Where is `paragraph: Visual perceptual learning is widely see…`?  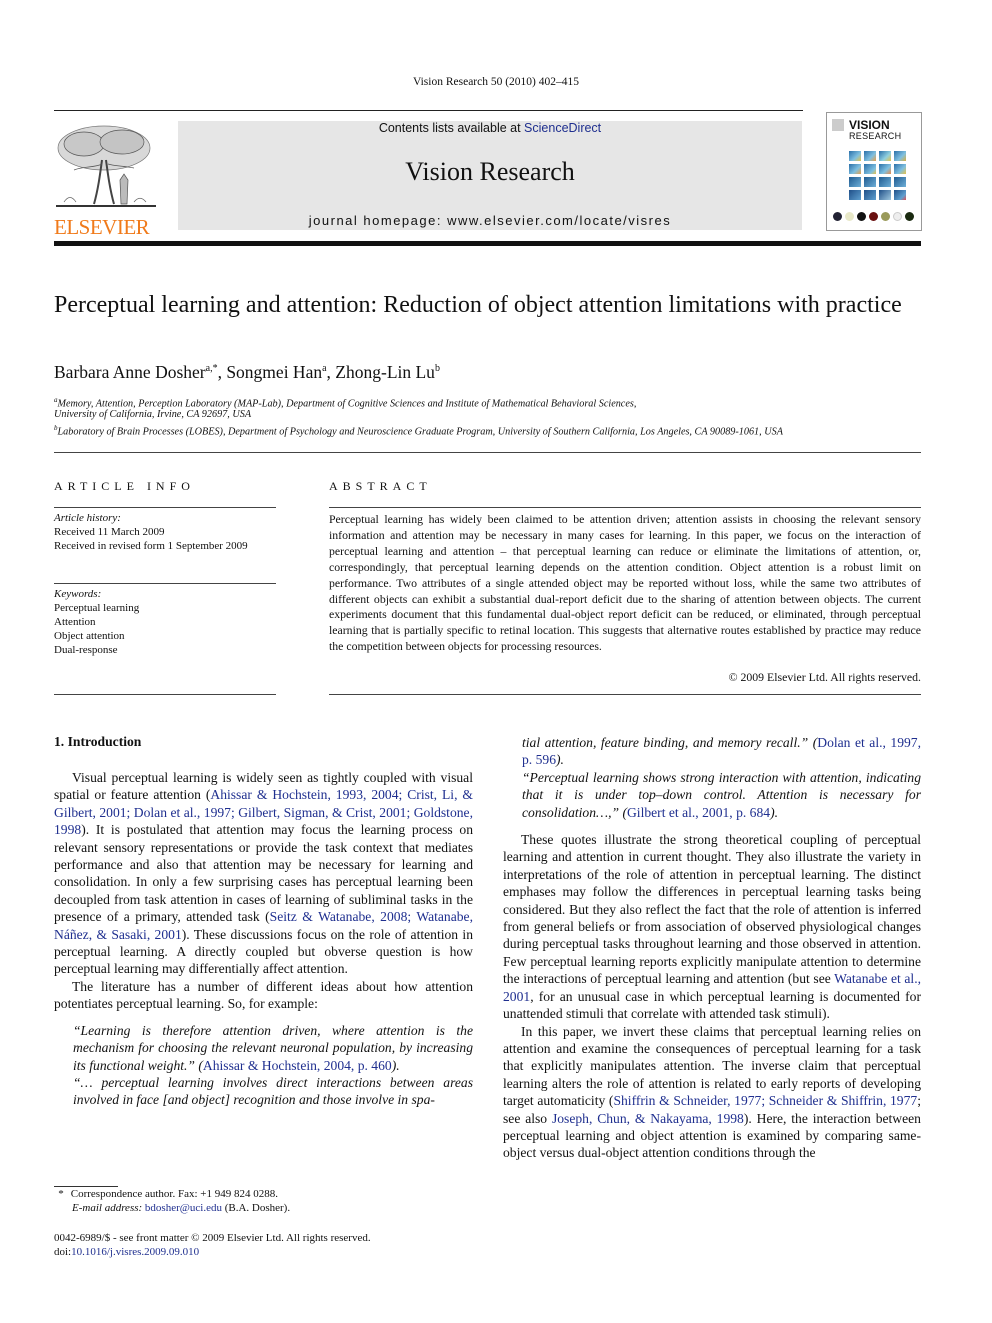 paragraph: Visual perceptual learning is widely see… is located at coordinates (263, 873).